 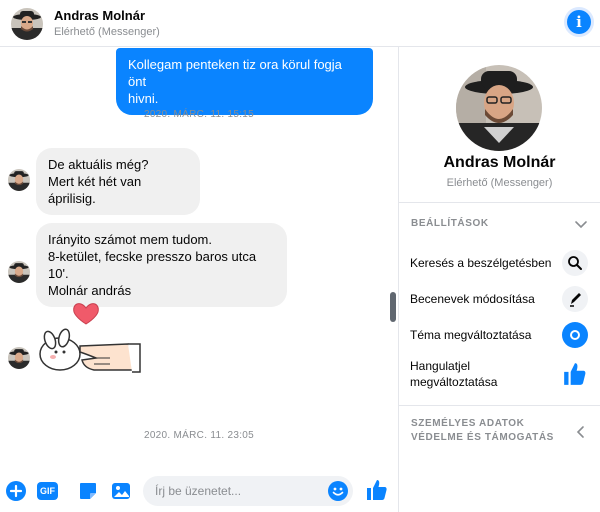 What do you see at coordinates (107, 32) in the screenshot?
I see `contact-status: Elérhető (Messenger)` at bounding box center [107, 32].